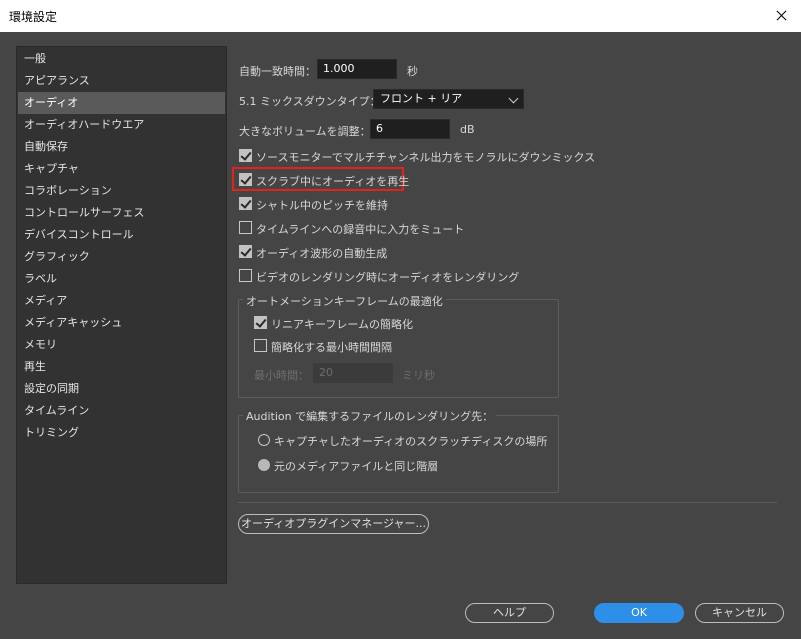 The image size is (801, 639). What do you see at coordinates (370, 416) in the screenshot?
I see `audition-group-title: Audition で編集するファイルのレンダリング先：` at bounding box center [370, 416].